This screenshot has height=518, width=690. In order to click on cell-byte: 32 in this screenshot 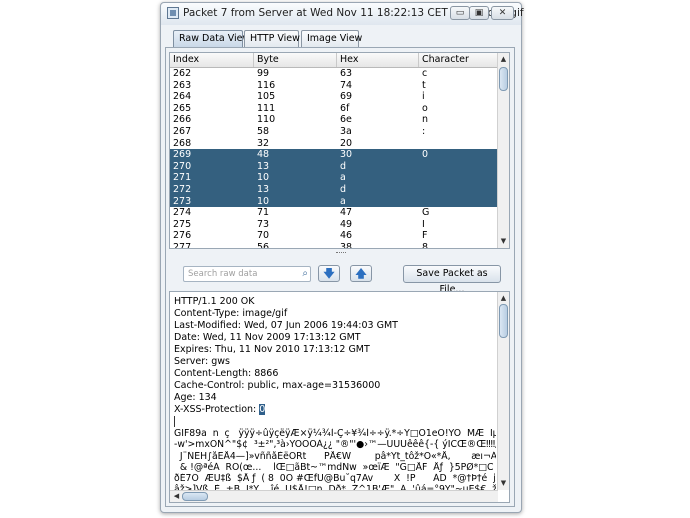, I will do `click(263, 143)`.